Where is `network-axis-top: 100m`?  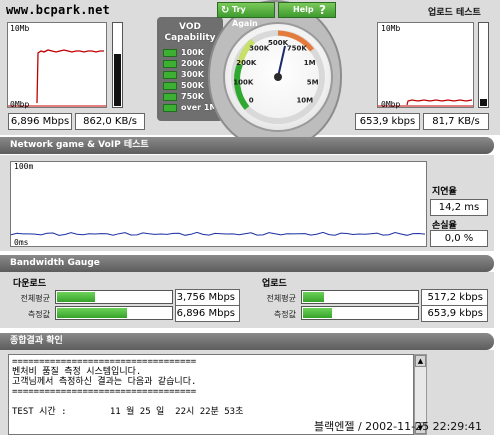
network-axis-top: 100m is located at coordinates (24, 166).